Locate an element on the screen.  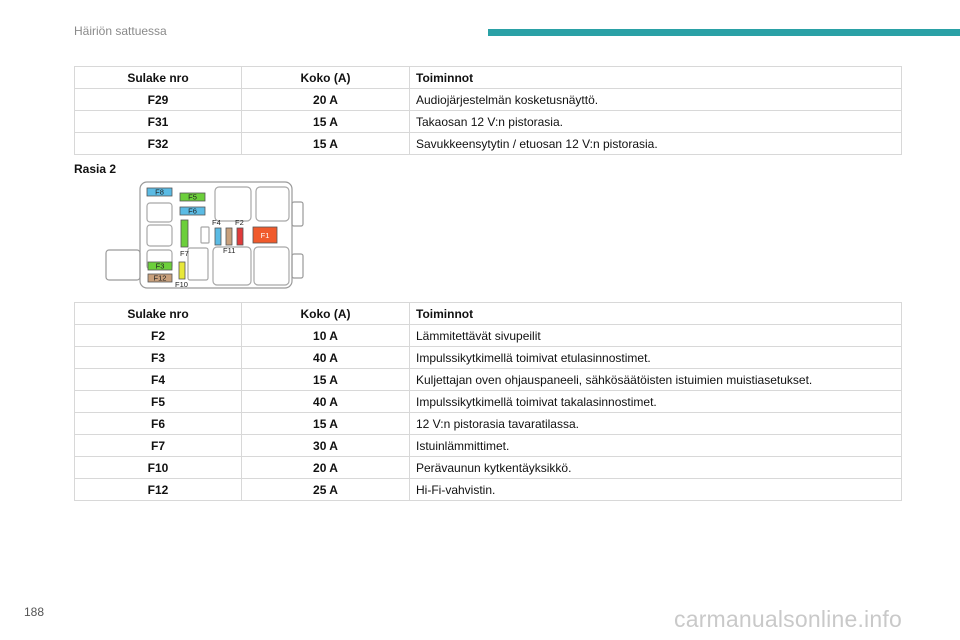
fuse-function-cell: Perävaunun kytkentäyksikkö. is located at coordinates (655, 467).